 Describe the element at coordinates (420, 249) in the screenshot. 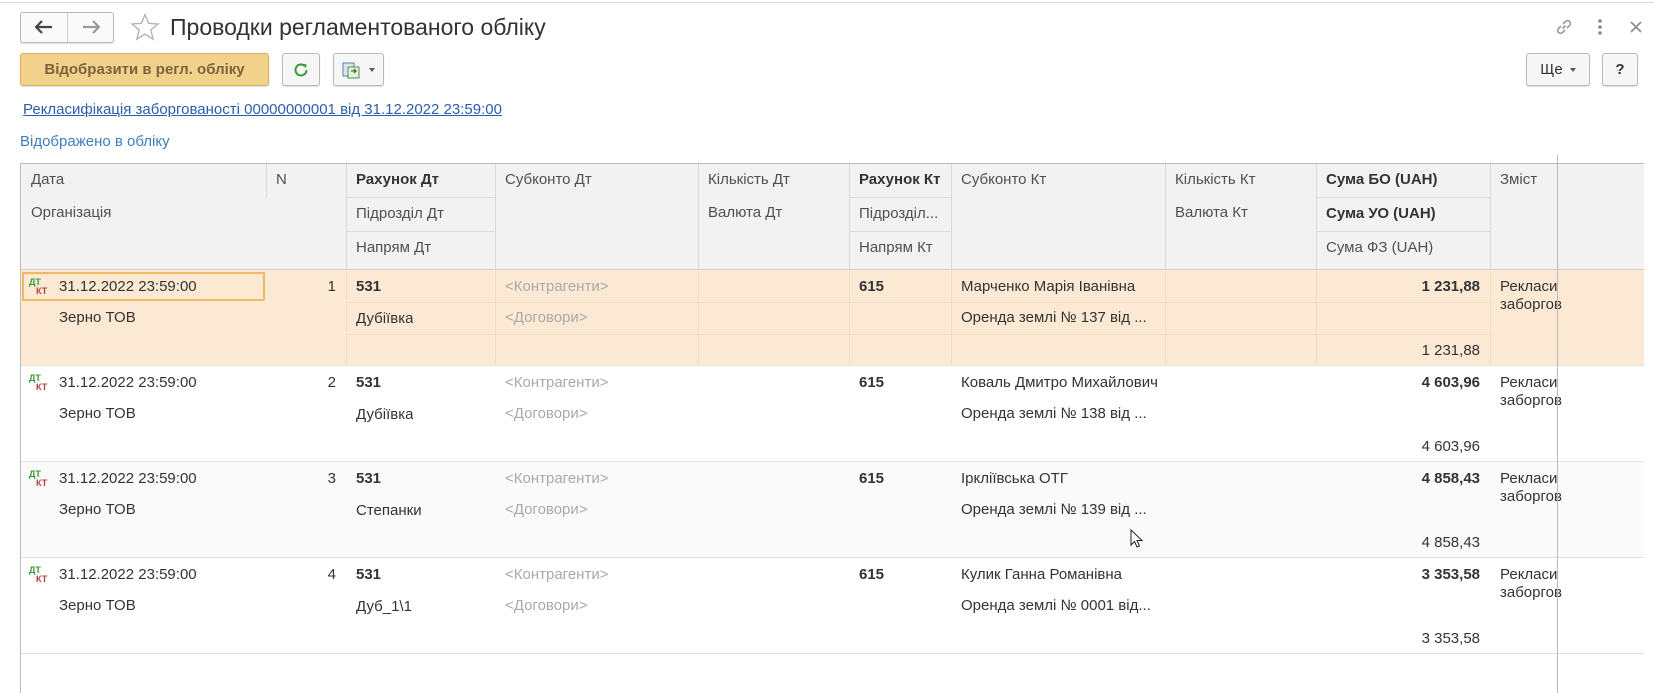

I see `column-header-direction-dt: Напрям Дт` at that location.